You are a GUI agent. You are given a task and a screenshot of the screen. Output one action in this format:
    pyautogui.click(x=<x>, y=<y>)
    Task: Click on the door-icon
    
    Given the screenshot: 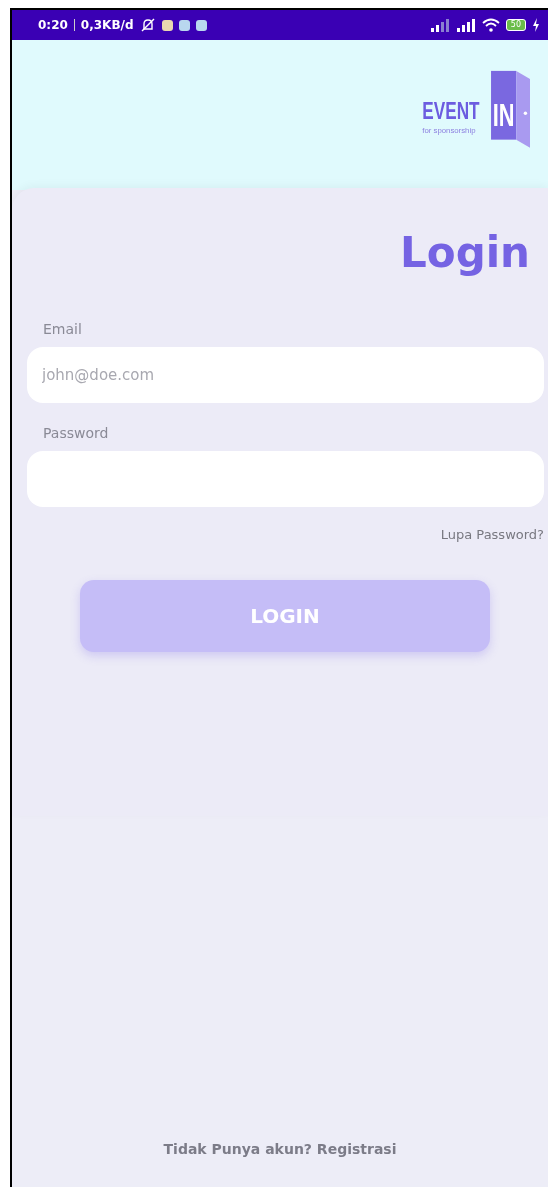 What is the action you would take?
    pyautogui.click(x=510, y=109)
    